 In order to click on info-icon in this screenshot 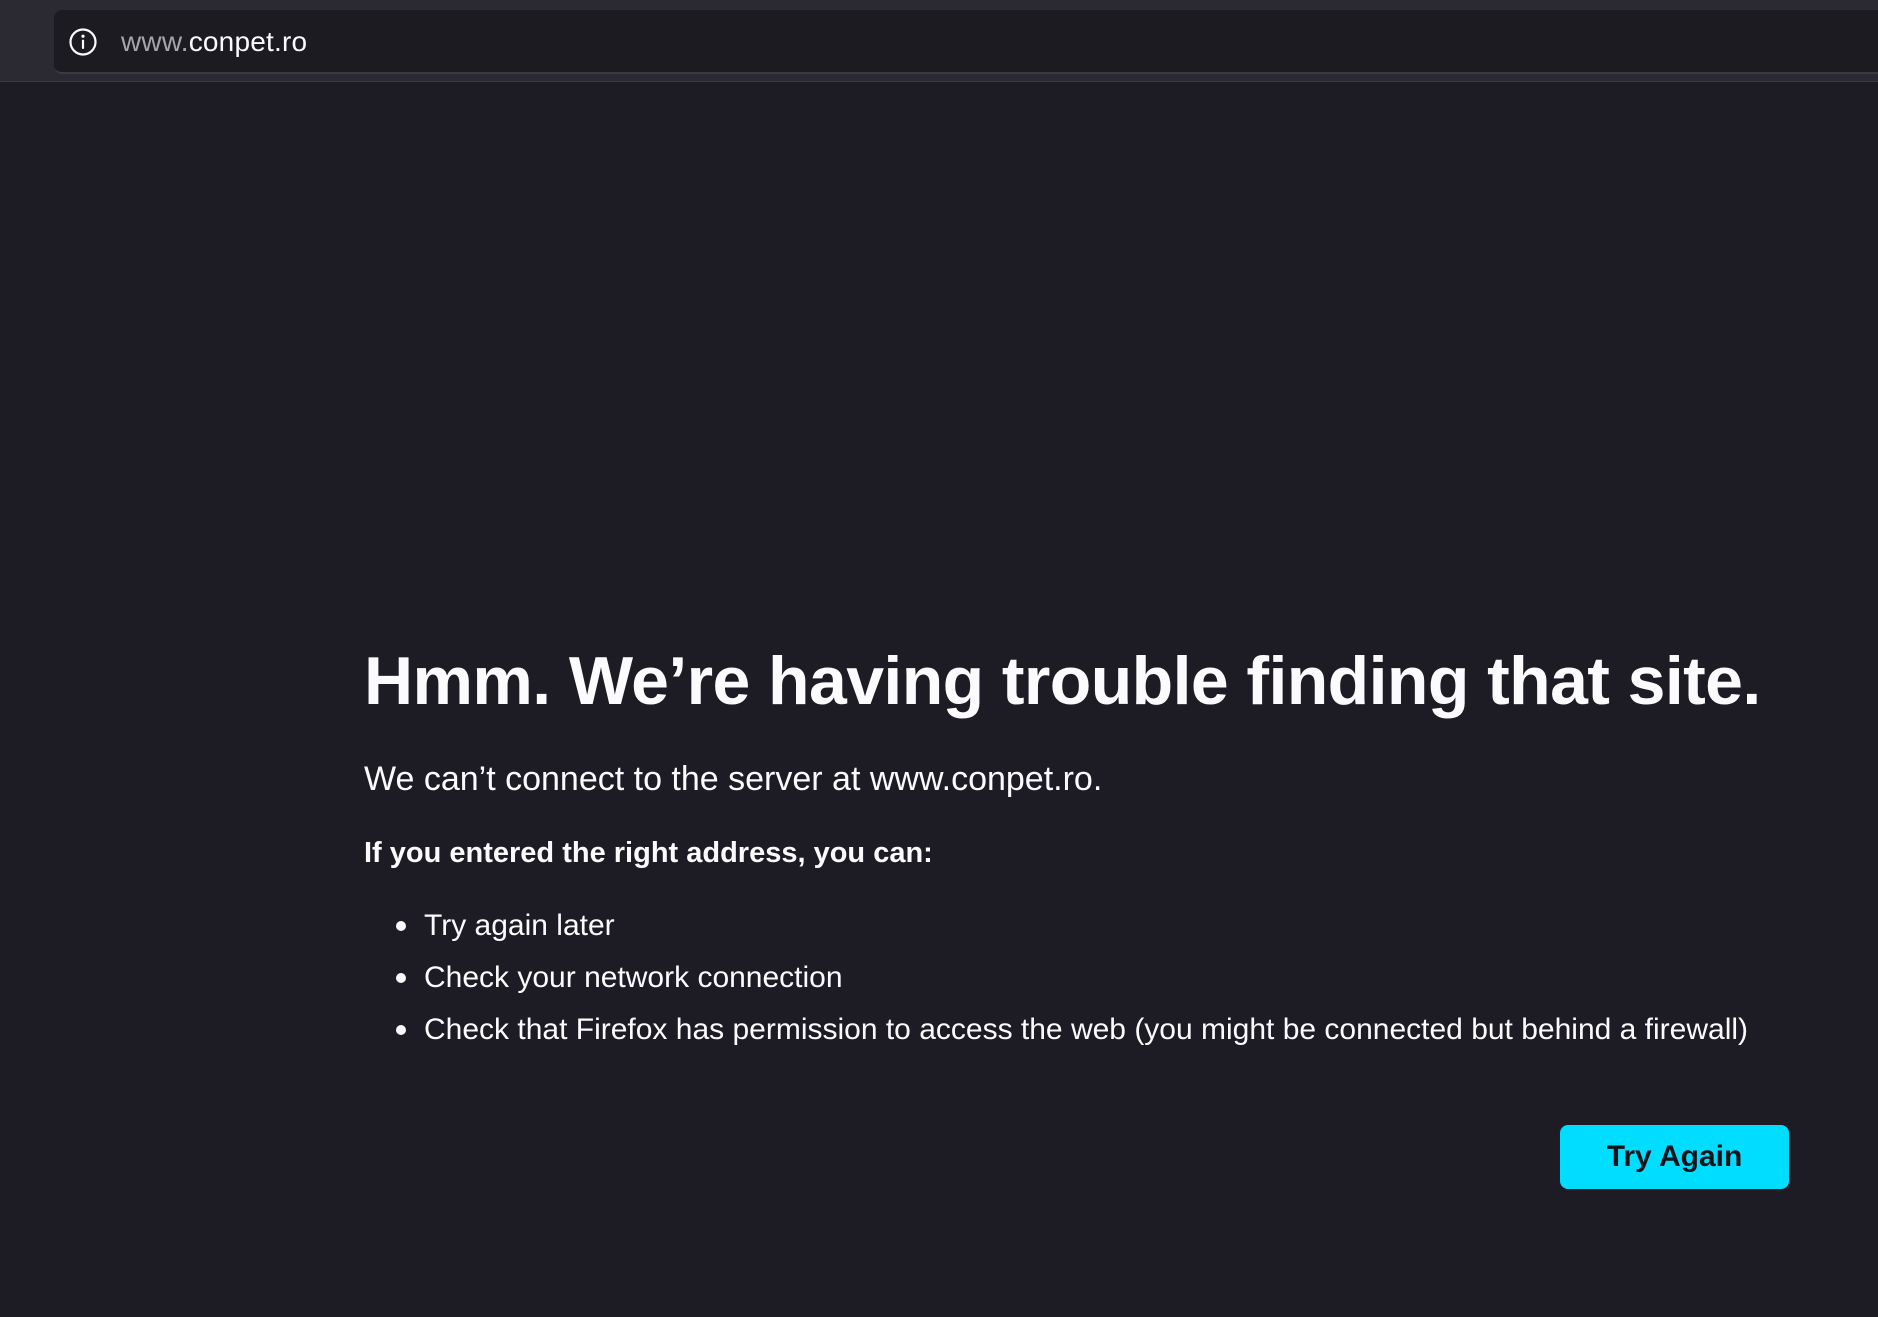, I will do `click(83, 42)`.